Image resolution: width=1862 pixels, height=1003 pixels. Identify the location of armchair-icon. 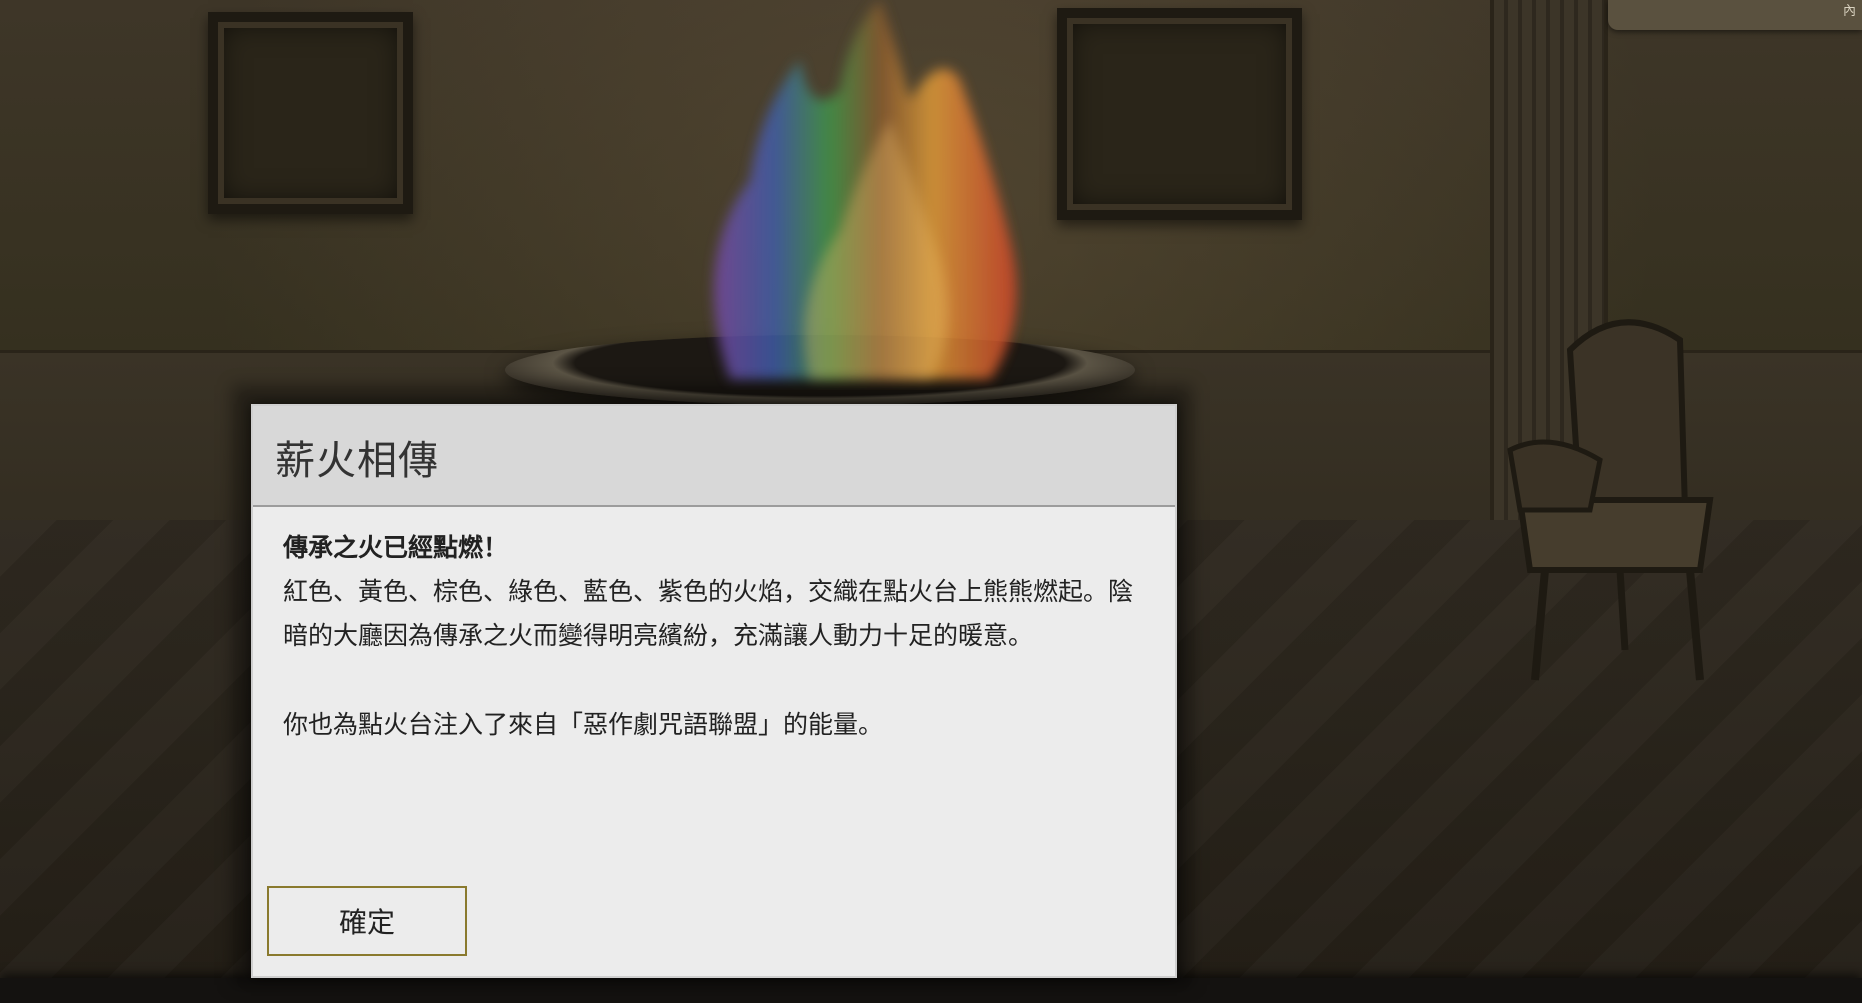
(1610, 500).